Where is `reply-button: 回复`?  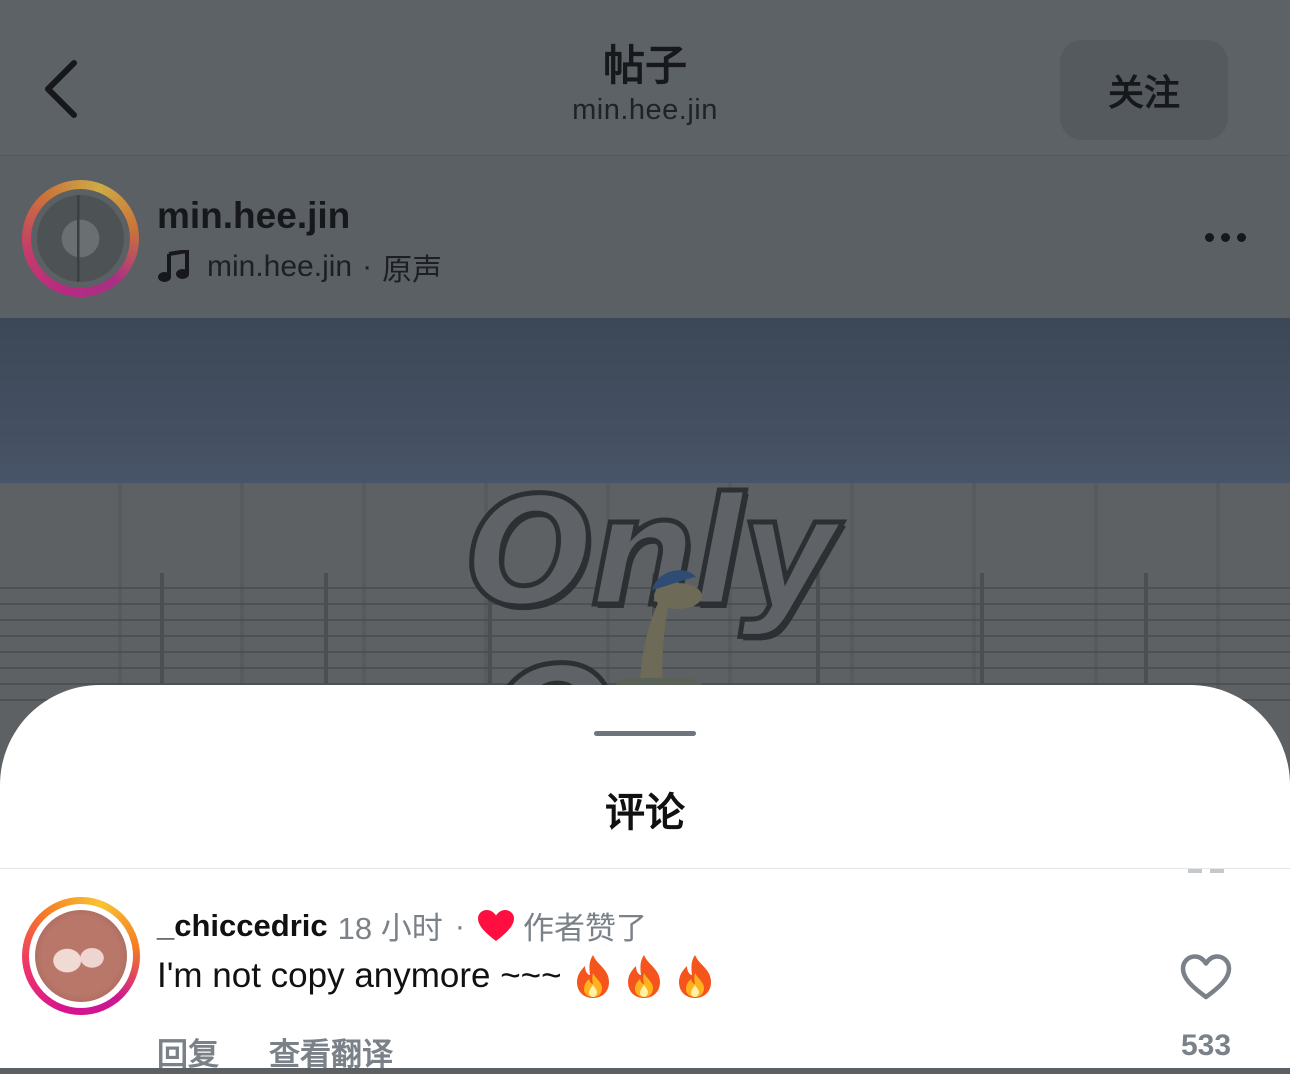 reply-button: 回复 is located at coordinates (188, 1051).